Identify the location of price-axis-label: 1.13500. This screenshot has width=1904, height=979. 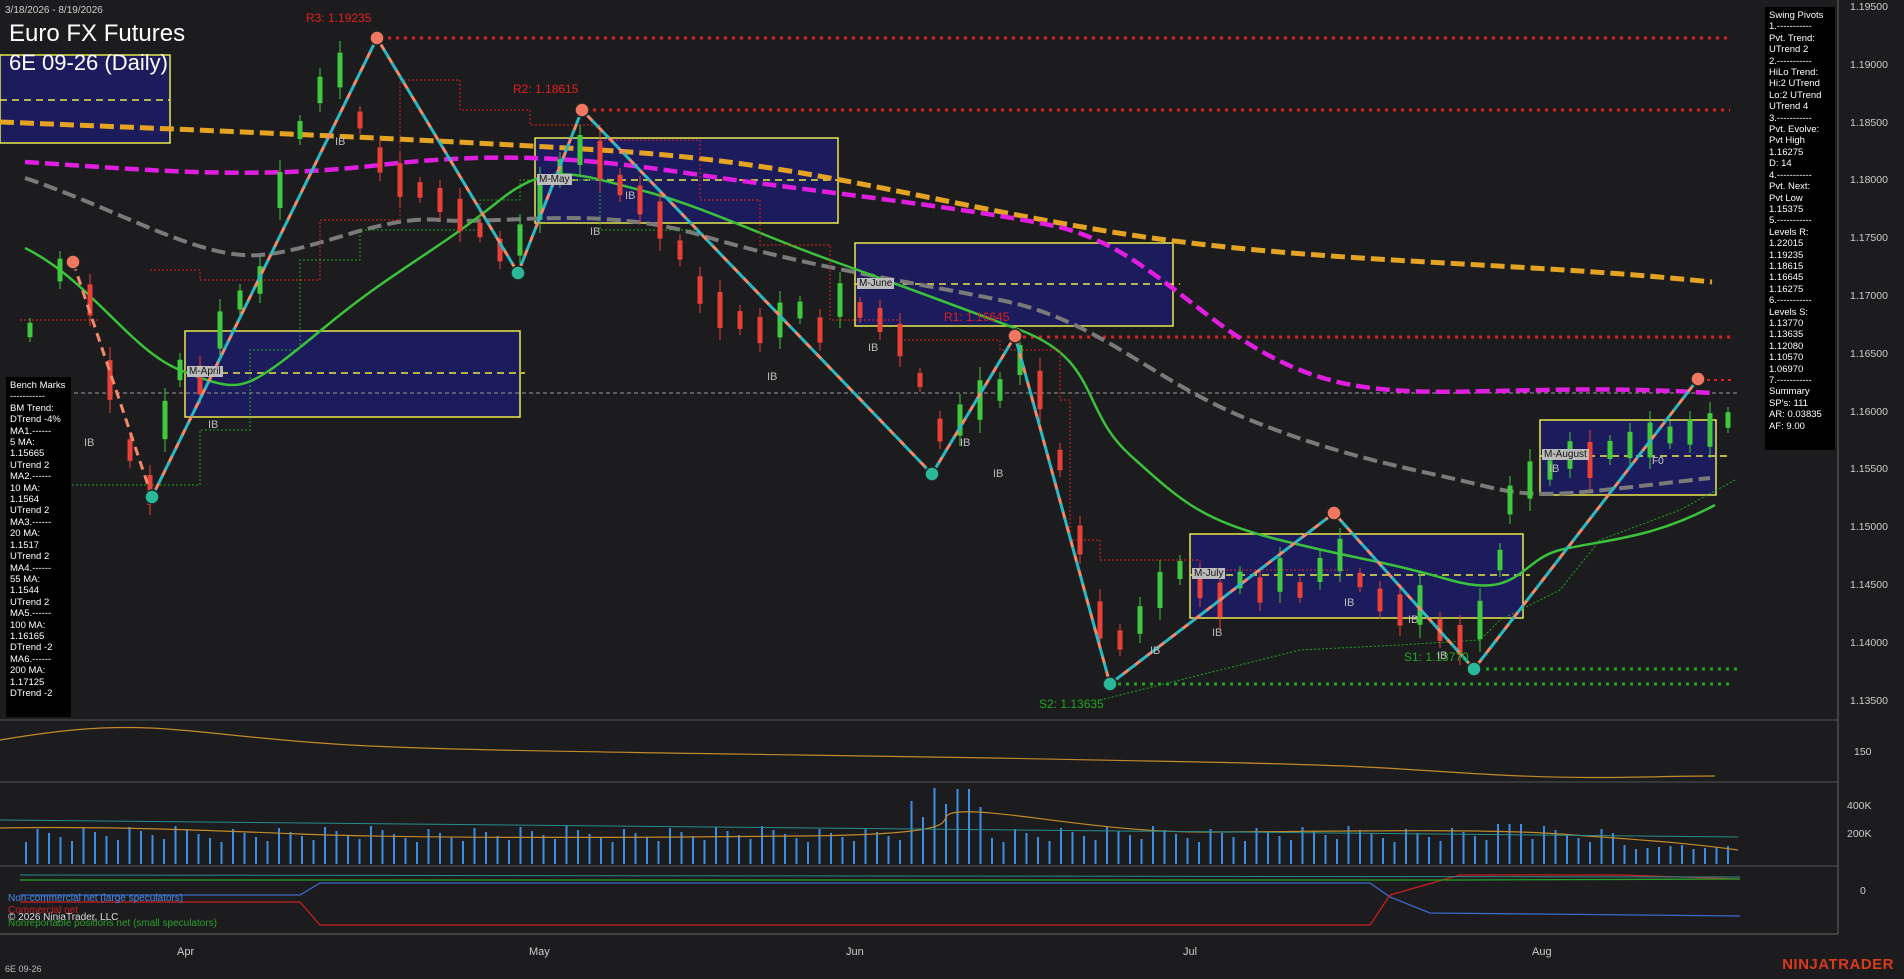
(1869, 700).